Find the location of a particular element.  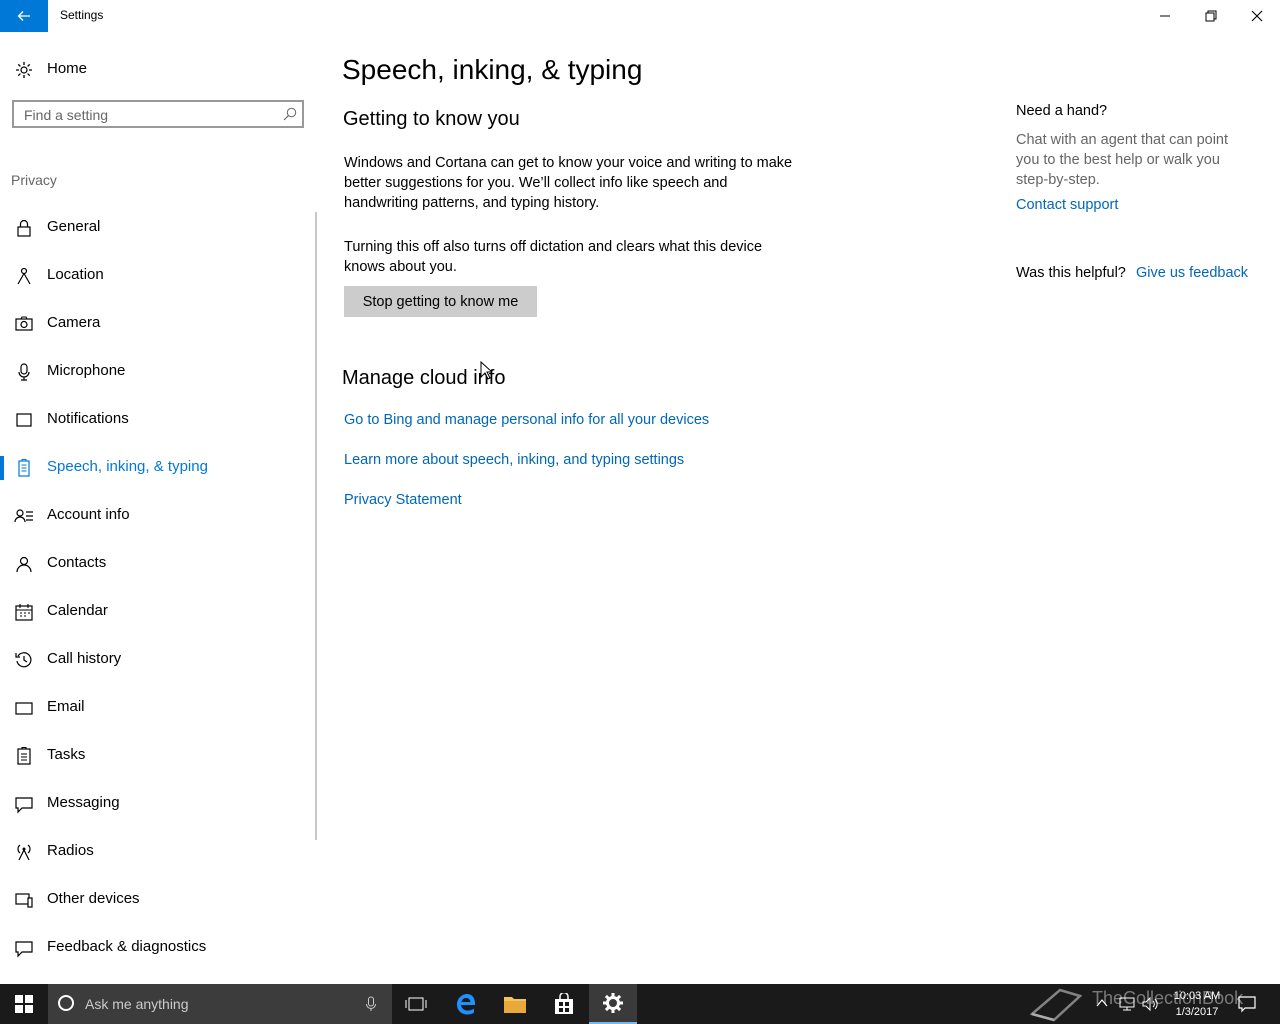

restore-button is located at coordinates (1211, 16).